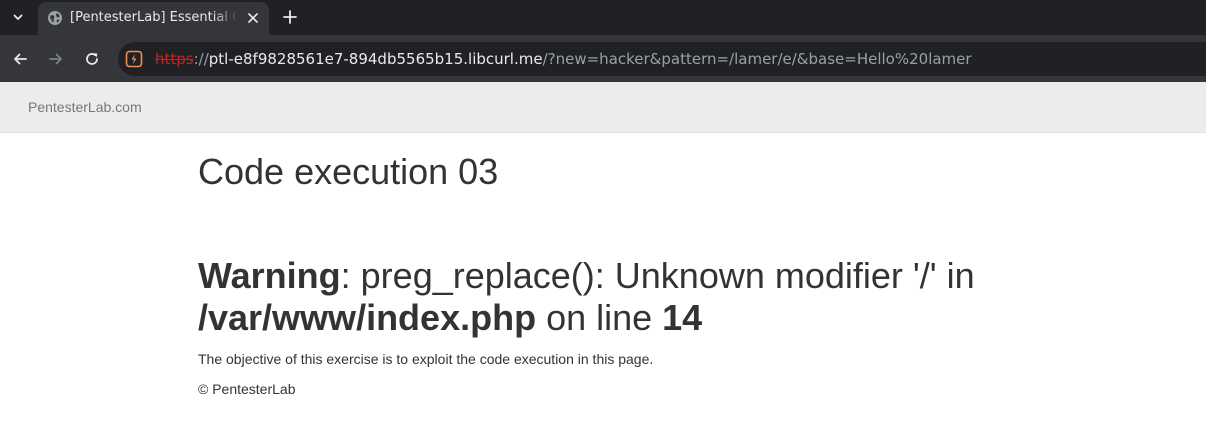 The height and width of the screenshot is (429, 1206). I want to click on tab-search-button, so click(18, 17).